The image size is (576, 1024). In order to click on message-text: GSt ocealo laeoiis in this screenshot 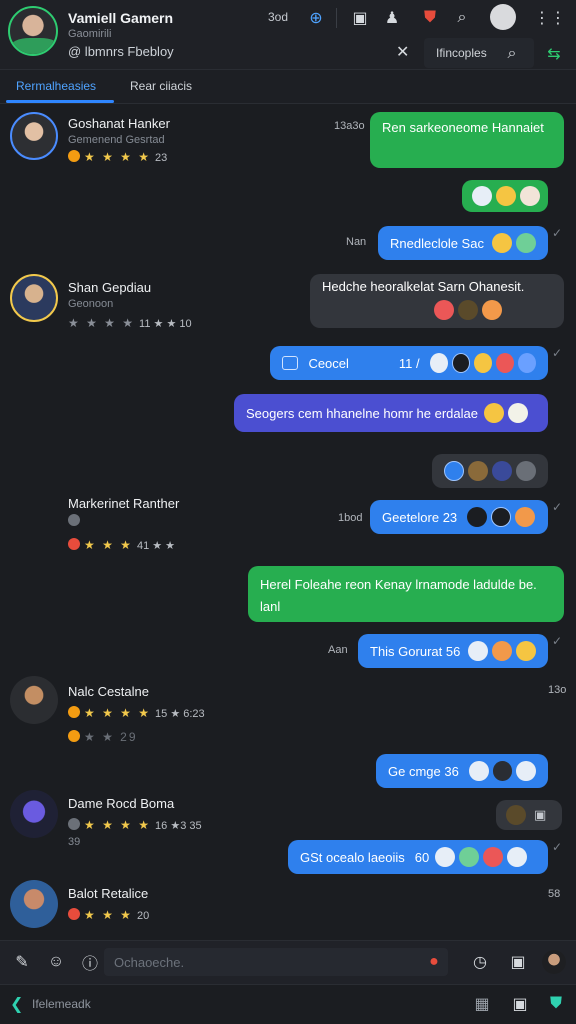, I will do `click(352, 857)`.